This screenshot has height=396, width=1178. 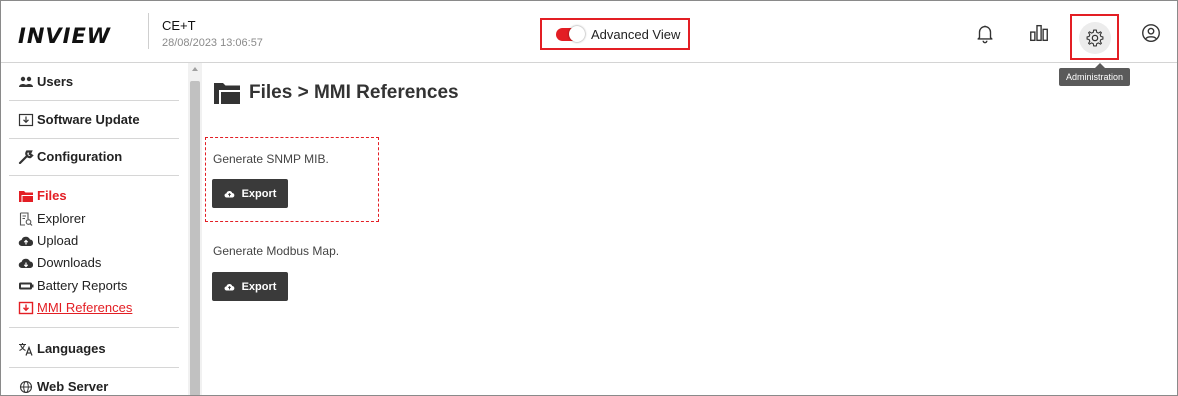 I want to click on sidebar-item-users: Users, so click(x=45, y=81).